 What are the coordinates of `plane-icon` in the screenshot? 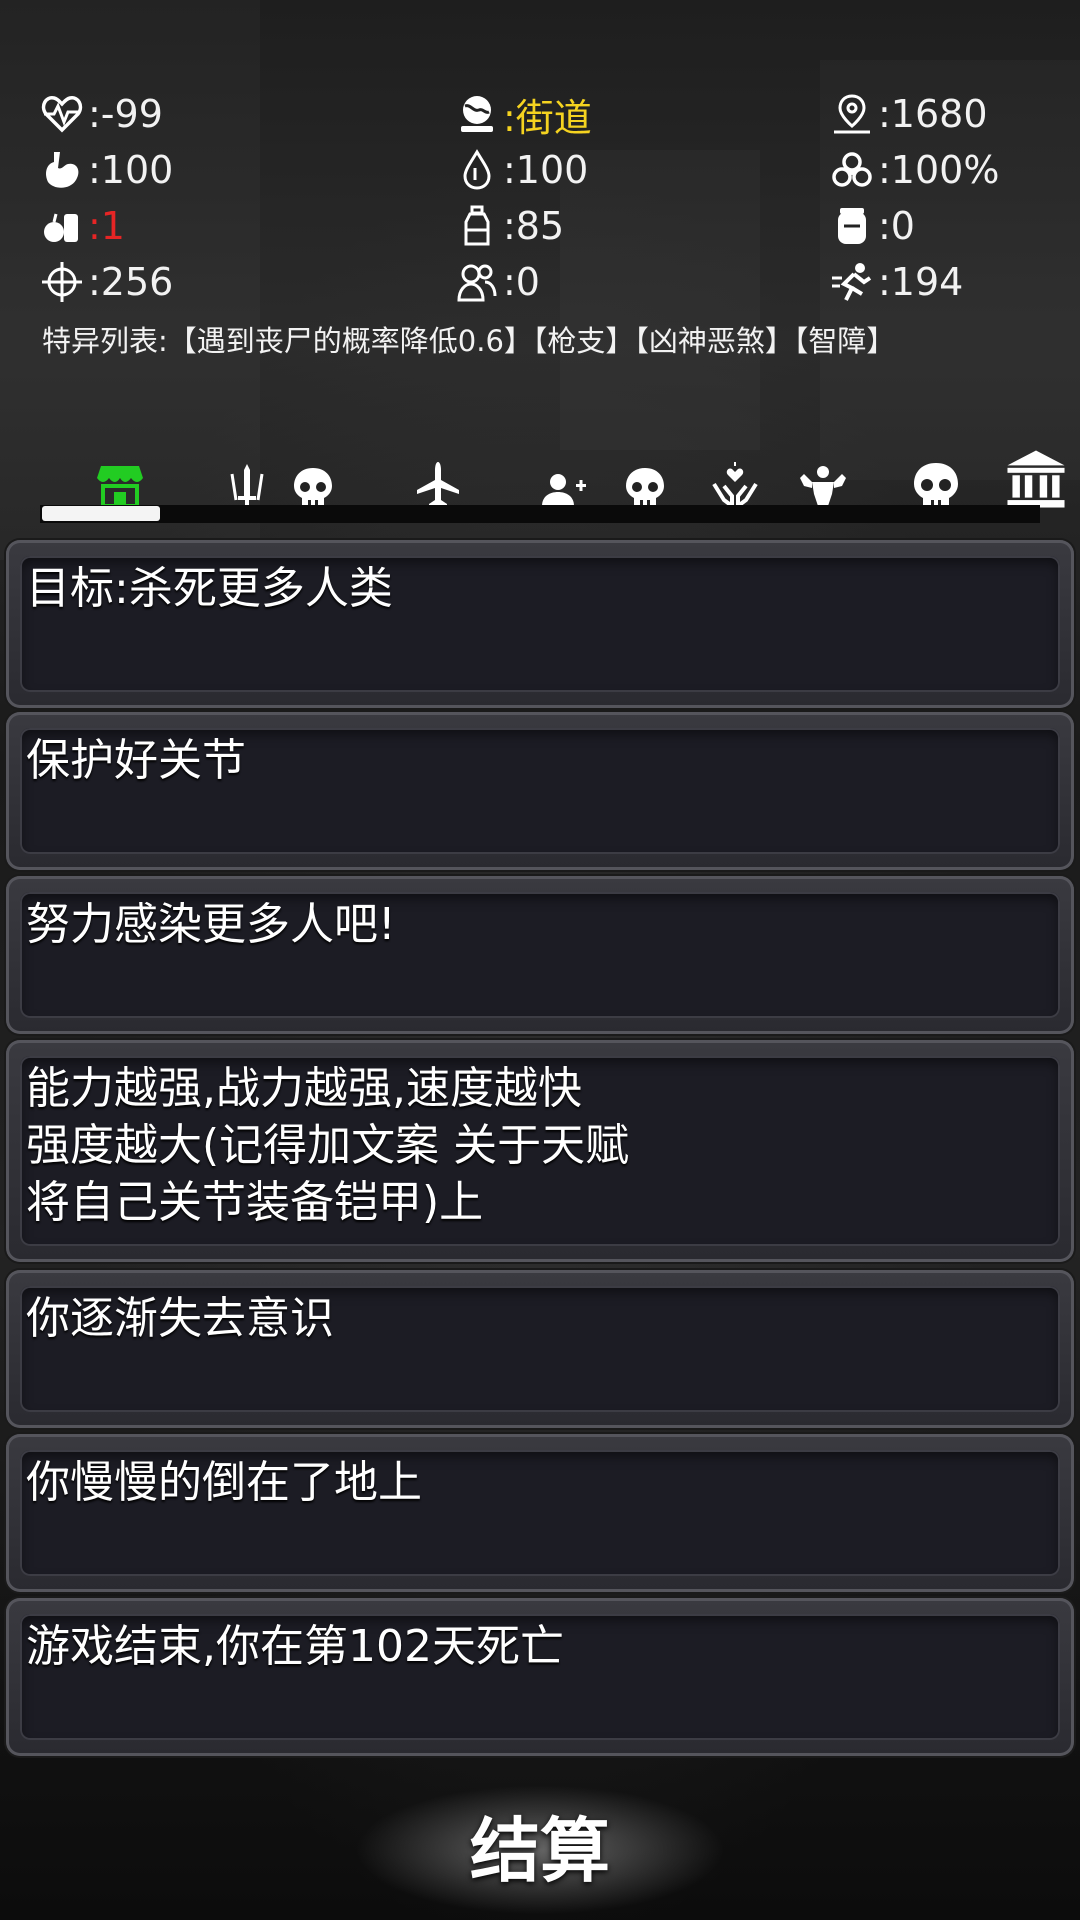 It's located at (438, 484).